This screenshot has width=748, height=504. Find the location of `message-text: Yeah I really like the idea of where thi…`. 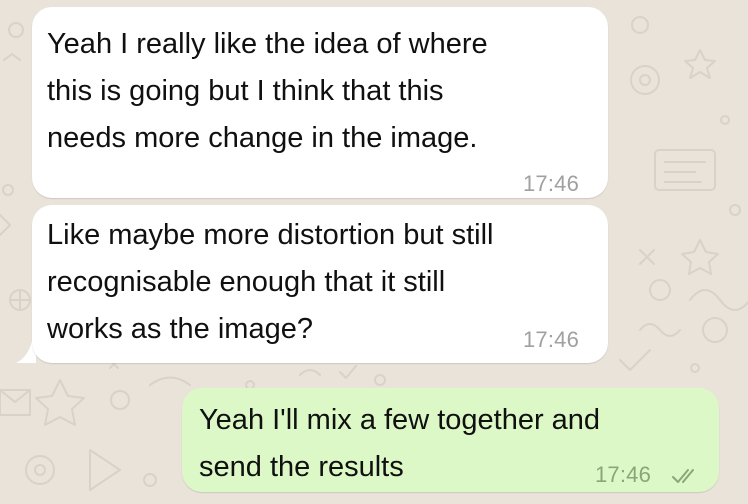

message-text: Yeah I really like the idea of where thi… is located at coordinates (267, 91).